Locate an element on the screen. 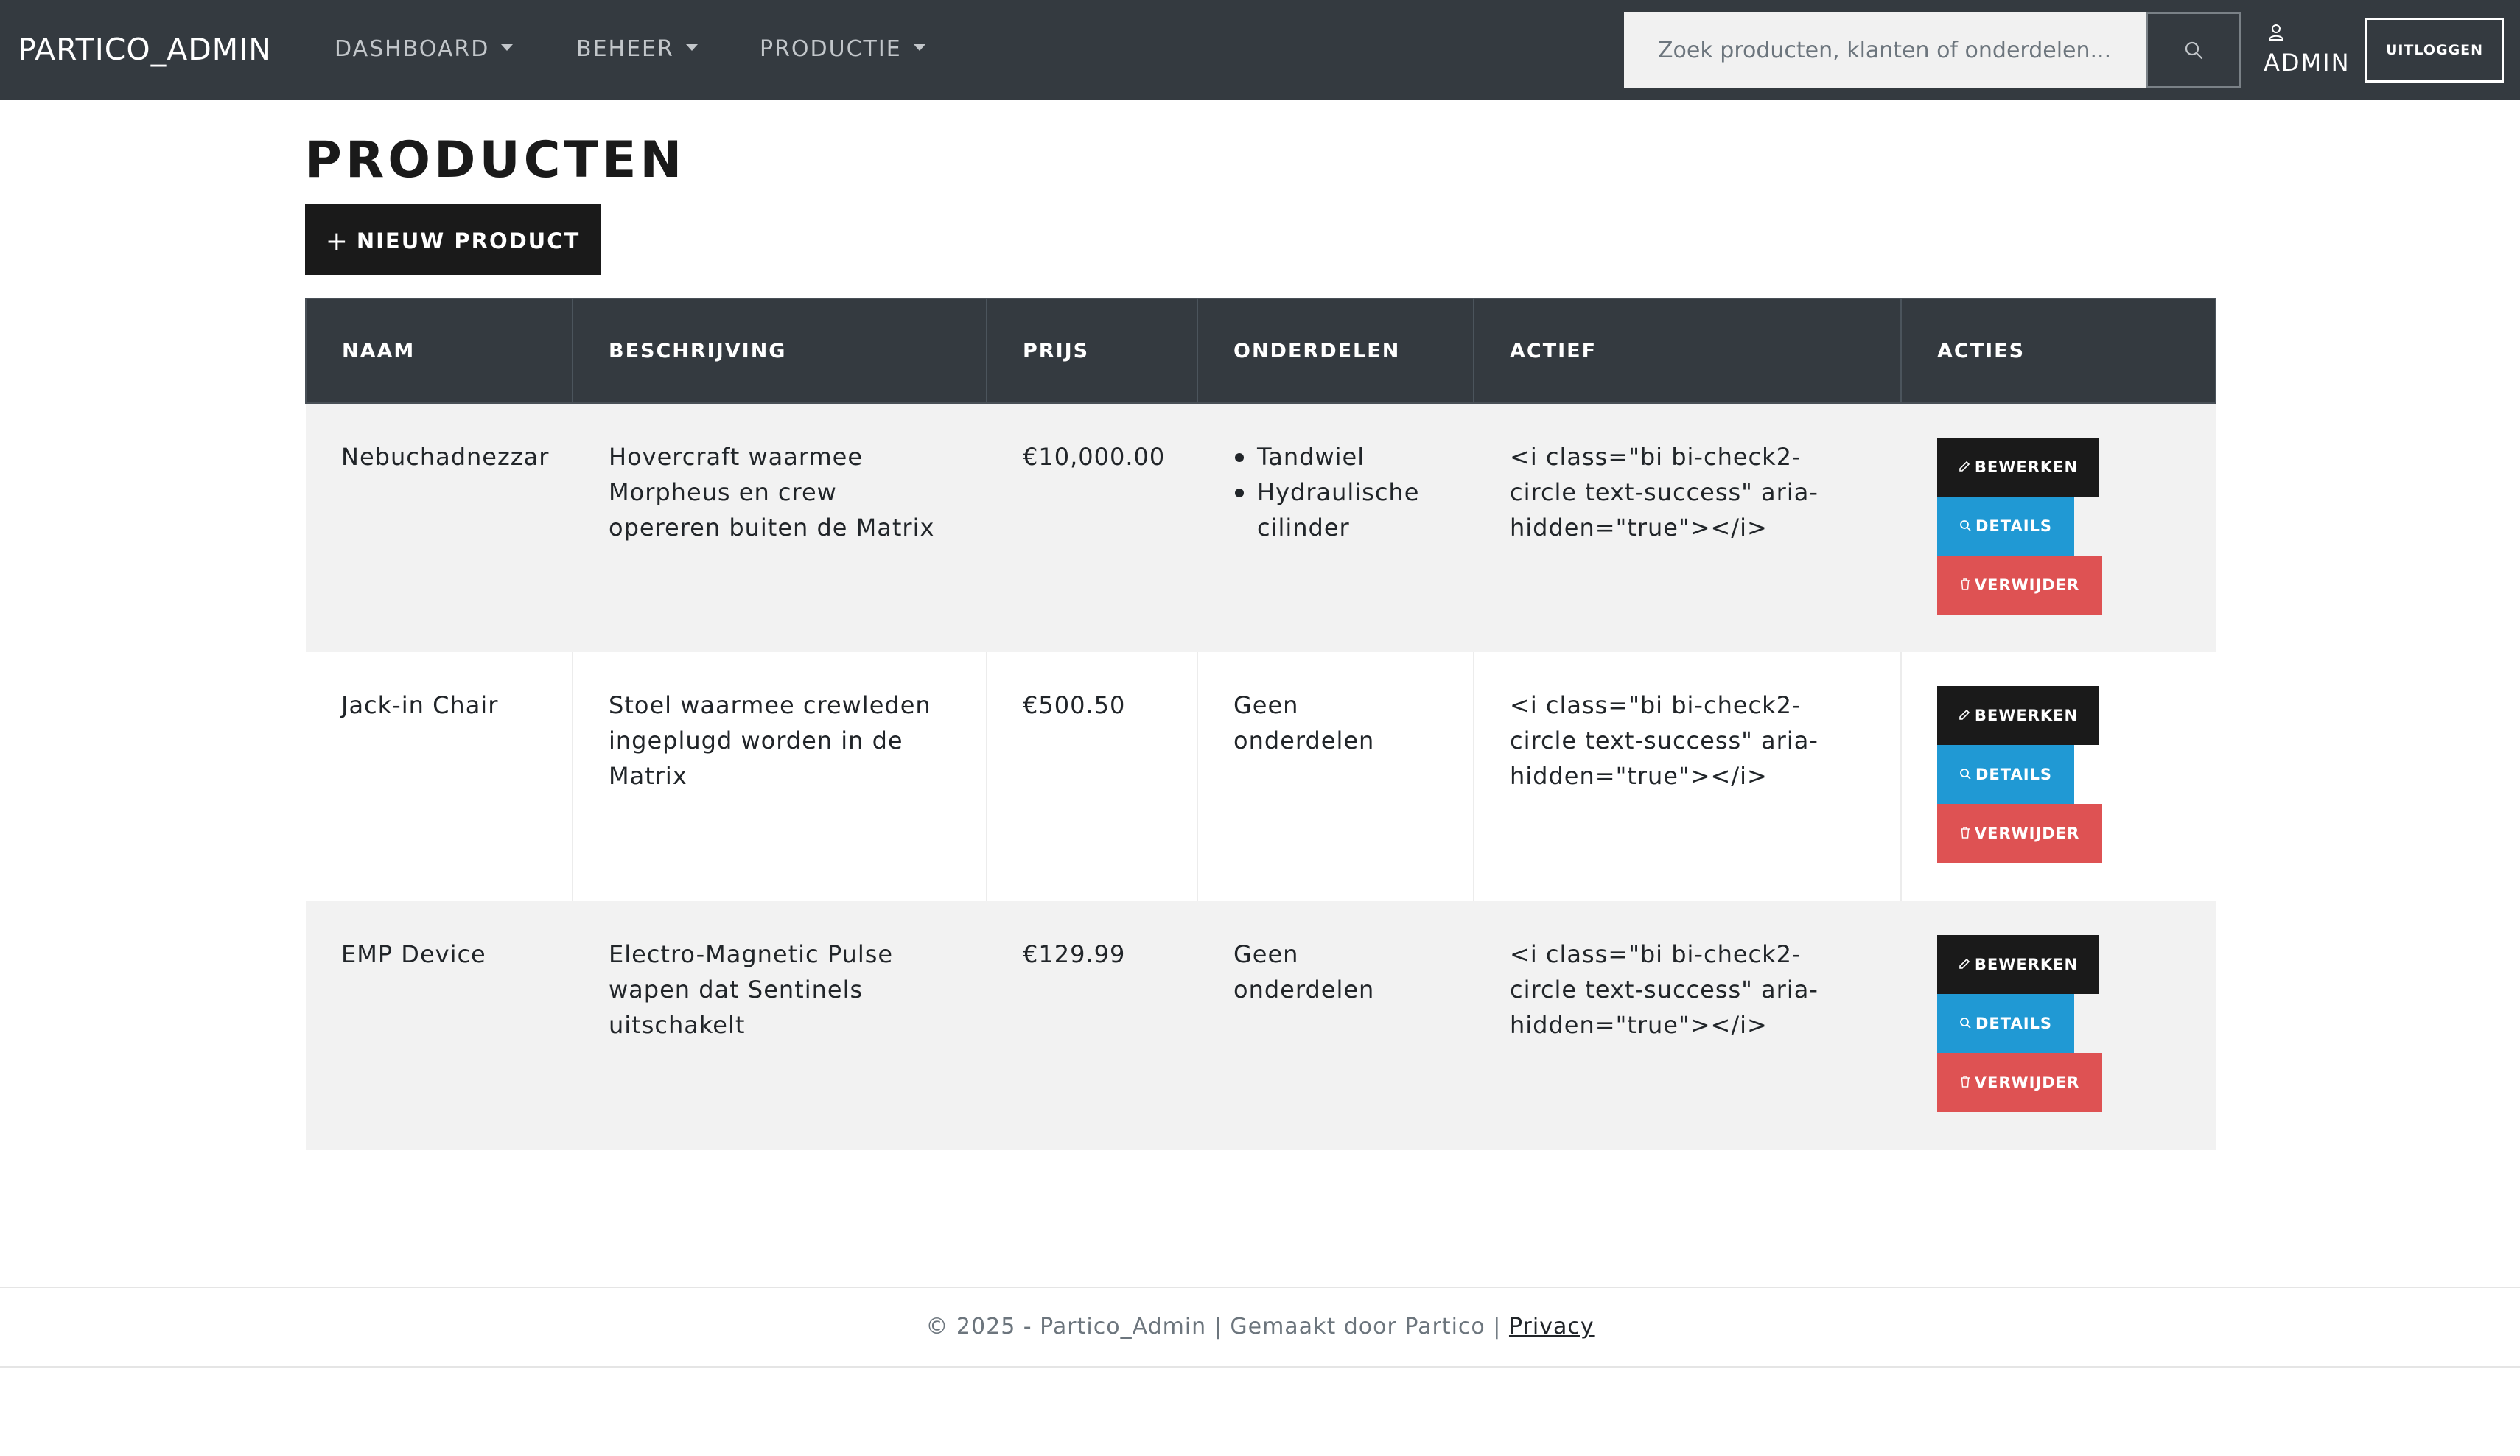  column-header-onderdelen: ONDERDELEN is located at coordinates (1335, 351).